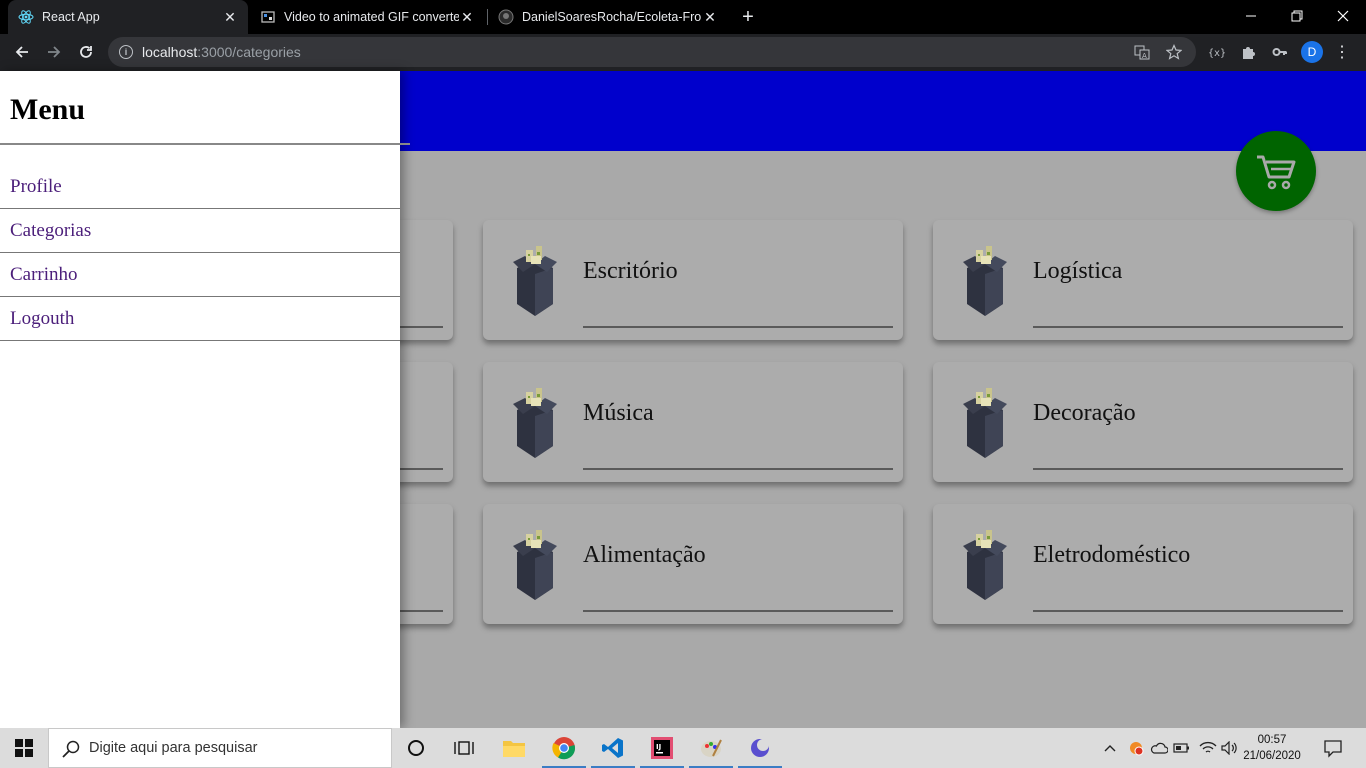 The height and width of the screenshot is (768, 1366). I want to click on info-icon: i, so click(126, 52).